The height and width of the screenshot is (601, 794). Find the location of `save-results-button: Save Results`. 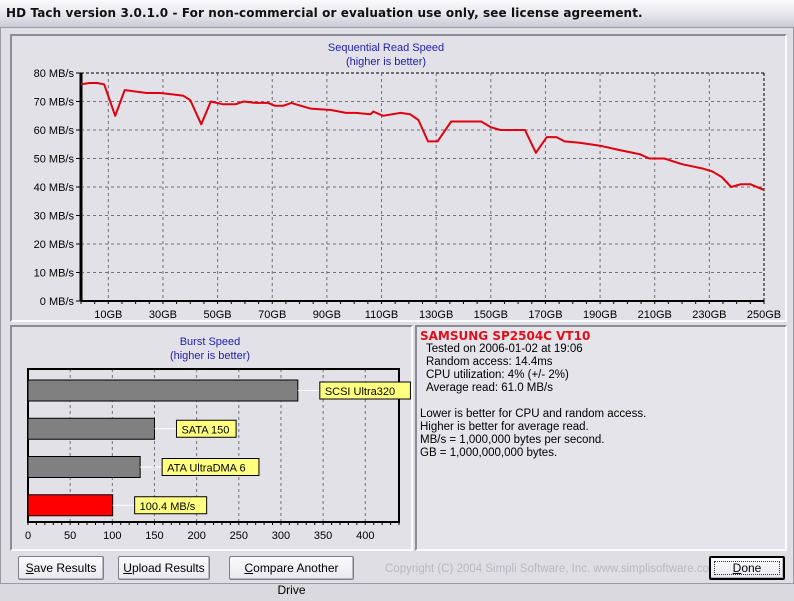

save-results-button: Save Results is located at coordinates (61, 568).